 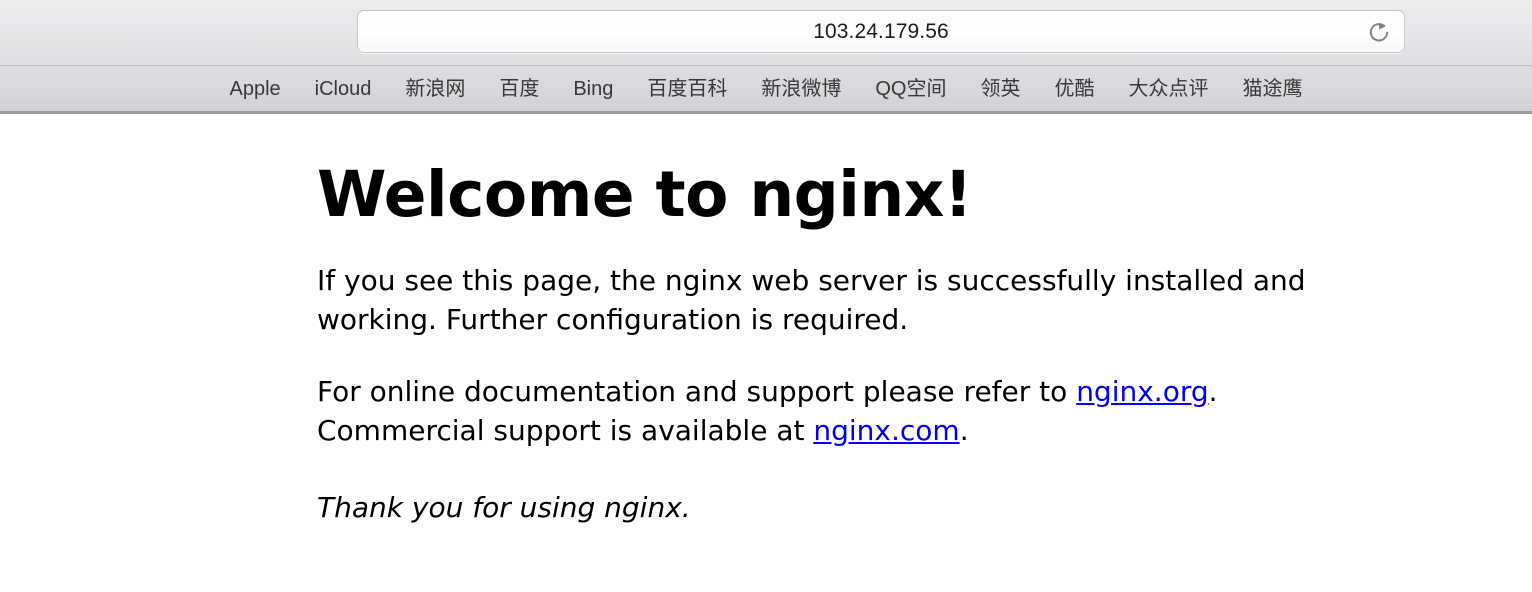 I want to click on bookmark-apple: Apple, so click(x=254, y=89).